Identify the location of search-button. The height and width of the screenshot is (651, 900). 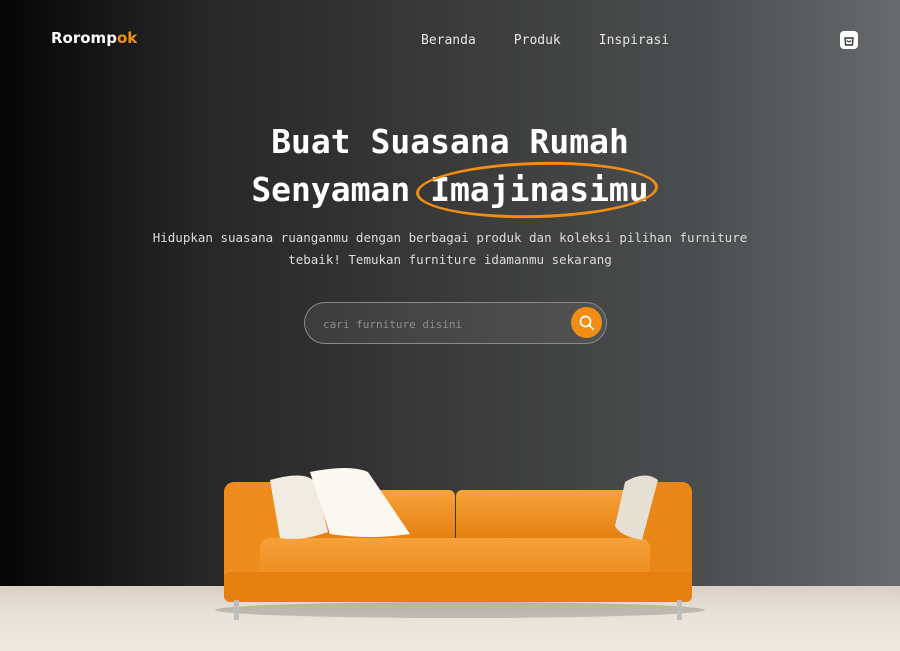
(586, 322).